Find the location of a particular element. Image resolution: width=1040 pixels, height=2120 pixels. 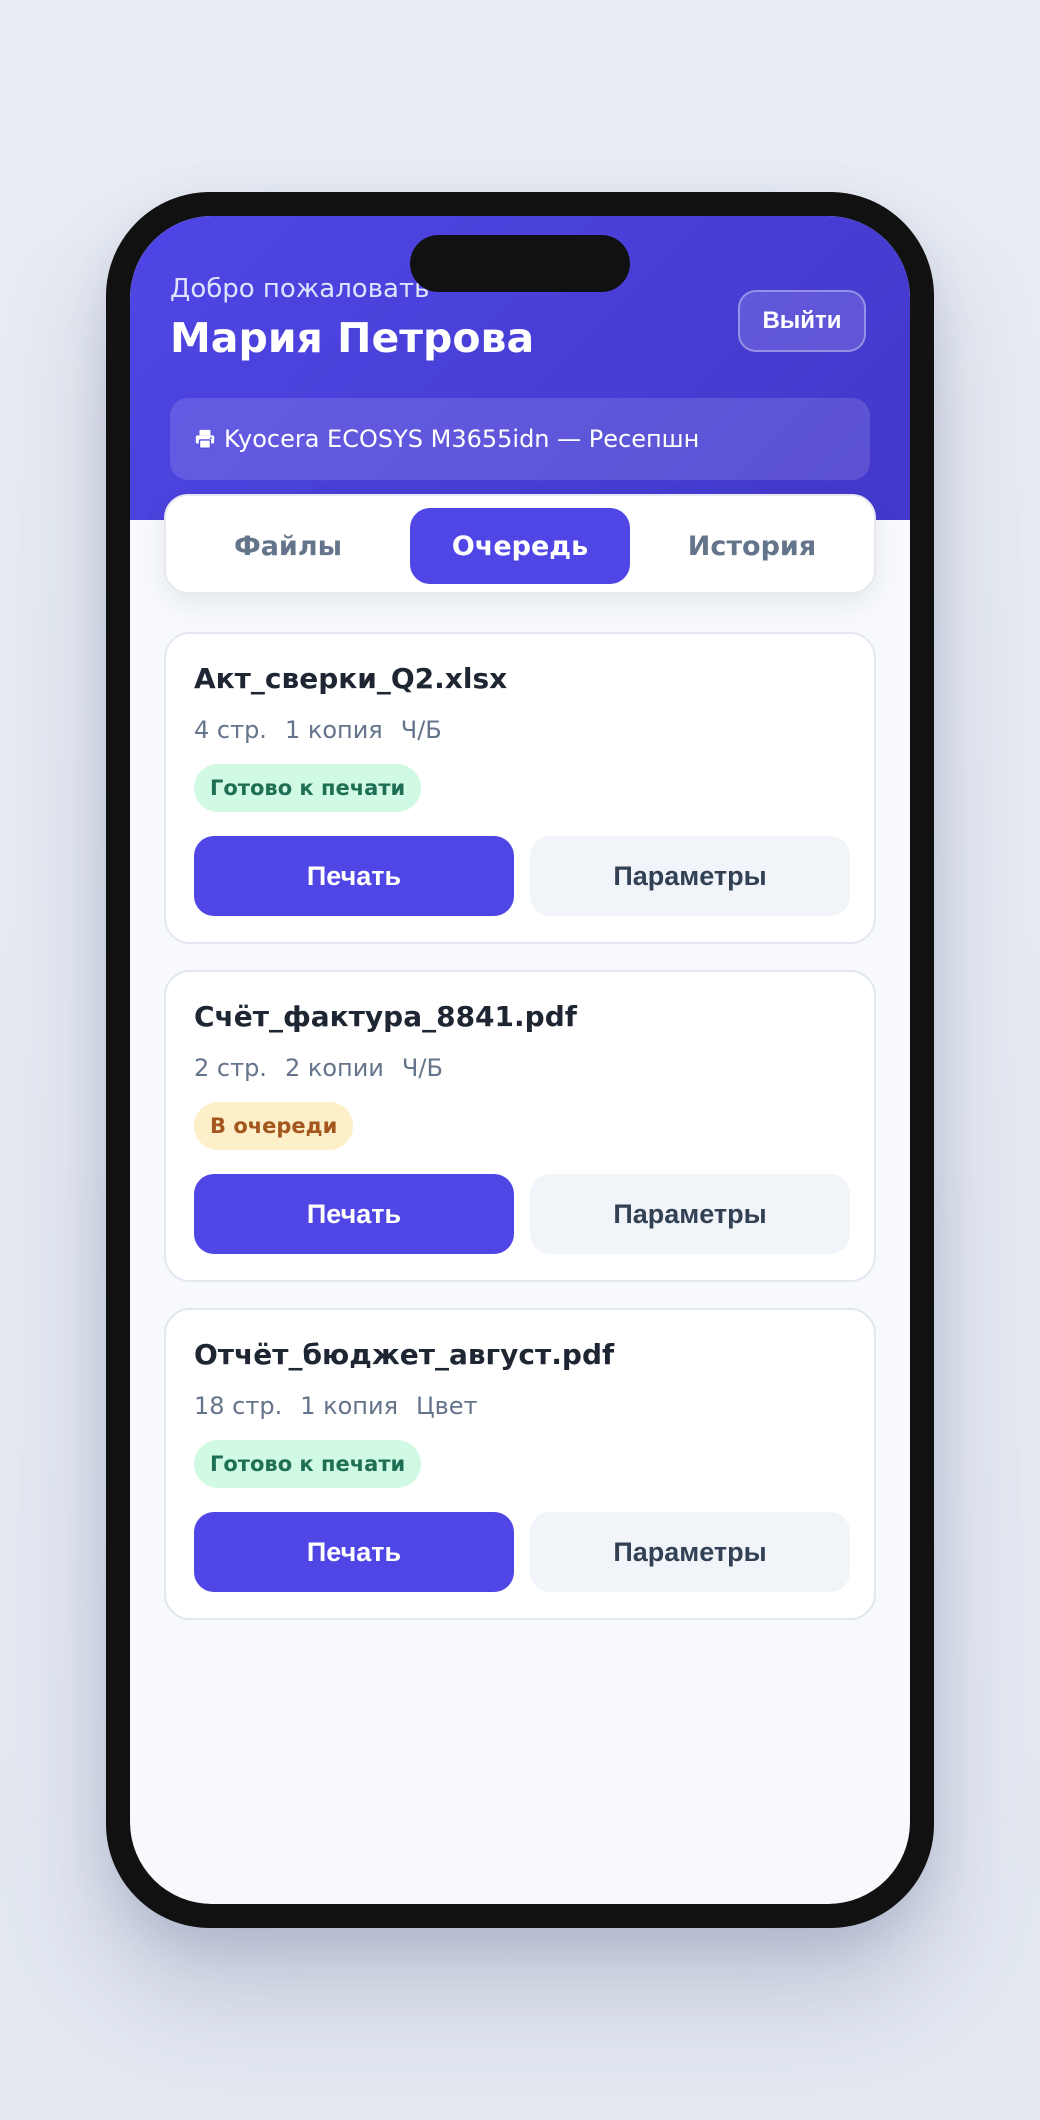

job-file-name: Счёт_фактура_8841.pdf is located at coordinates (385, 1016).